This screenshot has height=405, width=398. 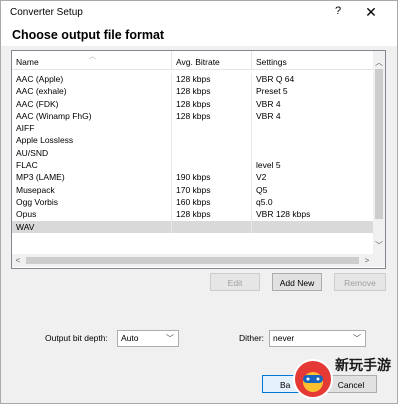 What do you see at coordinates (130, 338) in the screenshot?
I see `bit-depth-value: Auto` at bounding box center [130, 338].